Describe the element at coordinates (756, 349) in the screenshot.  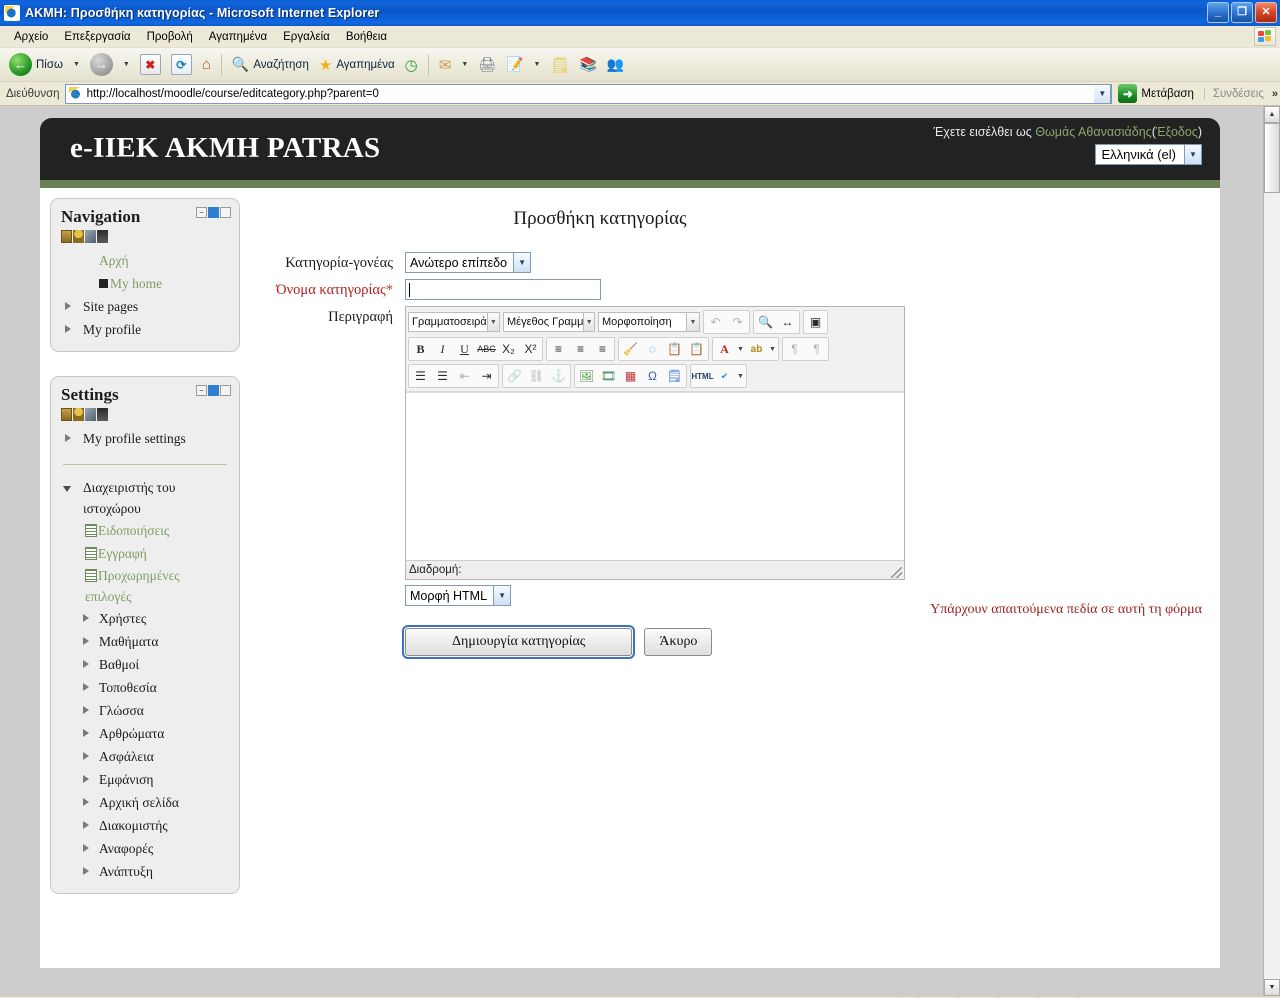
I see `highlight-color-icon: ab` at that location.